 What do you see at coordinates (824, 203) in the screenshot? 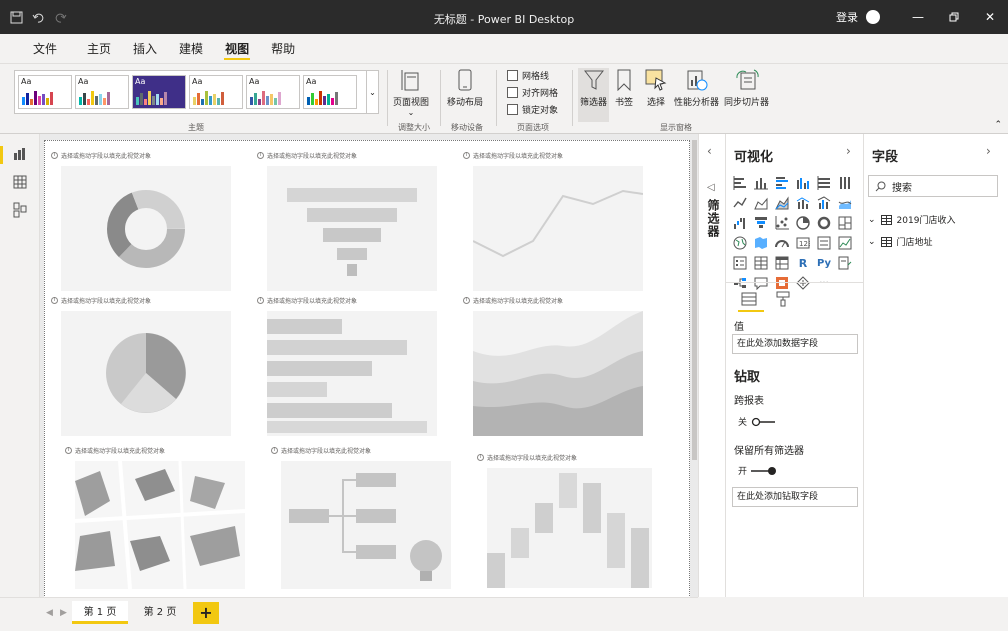
I see `line-clustered-column-icon` at bounding box center [824, 203].